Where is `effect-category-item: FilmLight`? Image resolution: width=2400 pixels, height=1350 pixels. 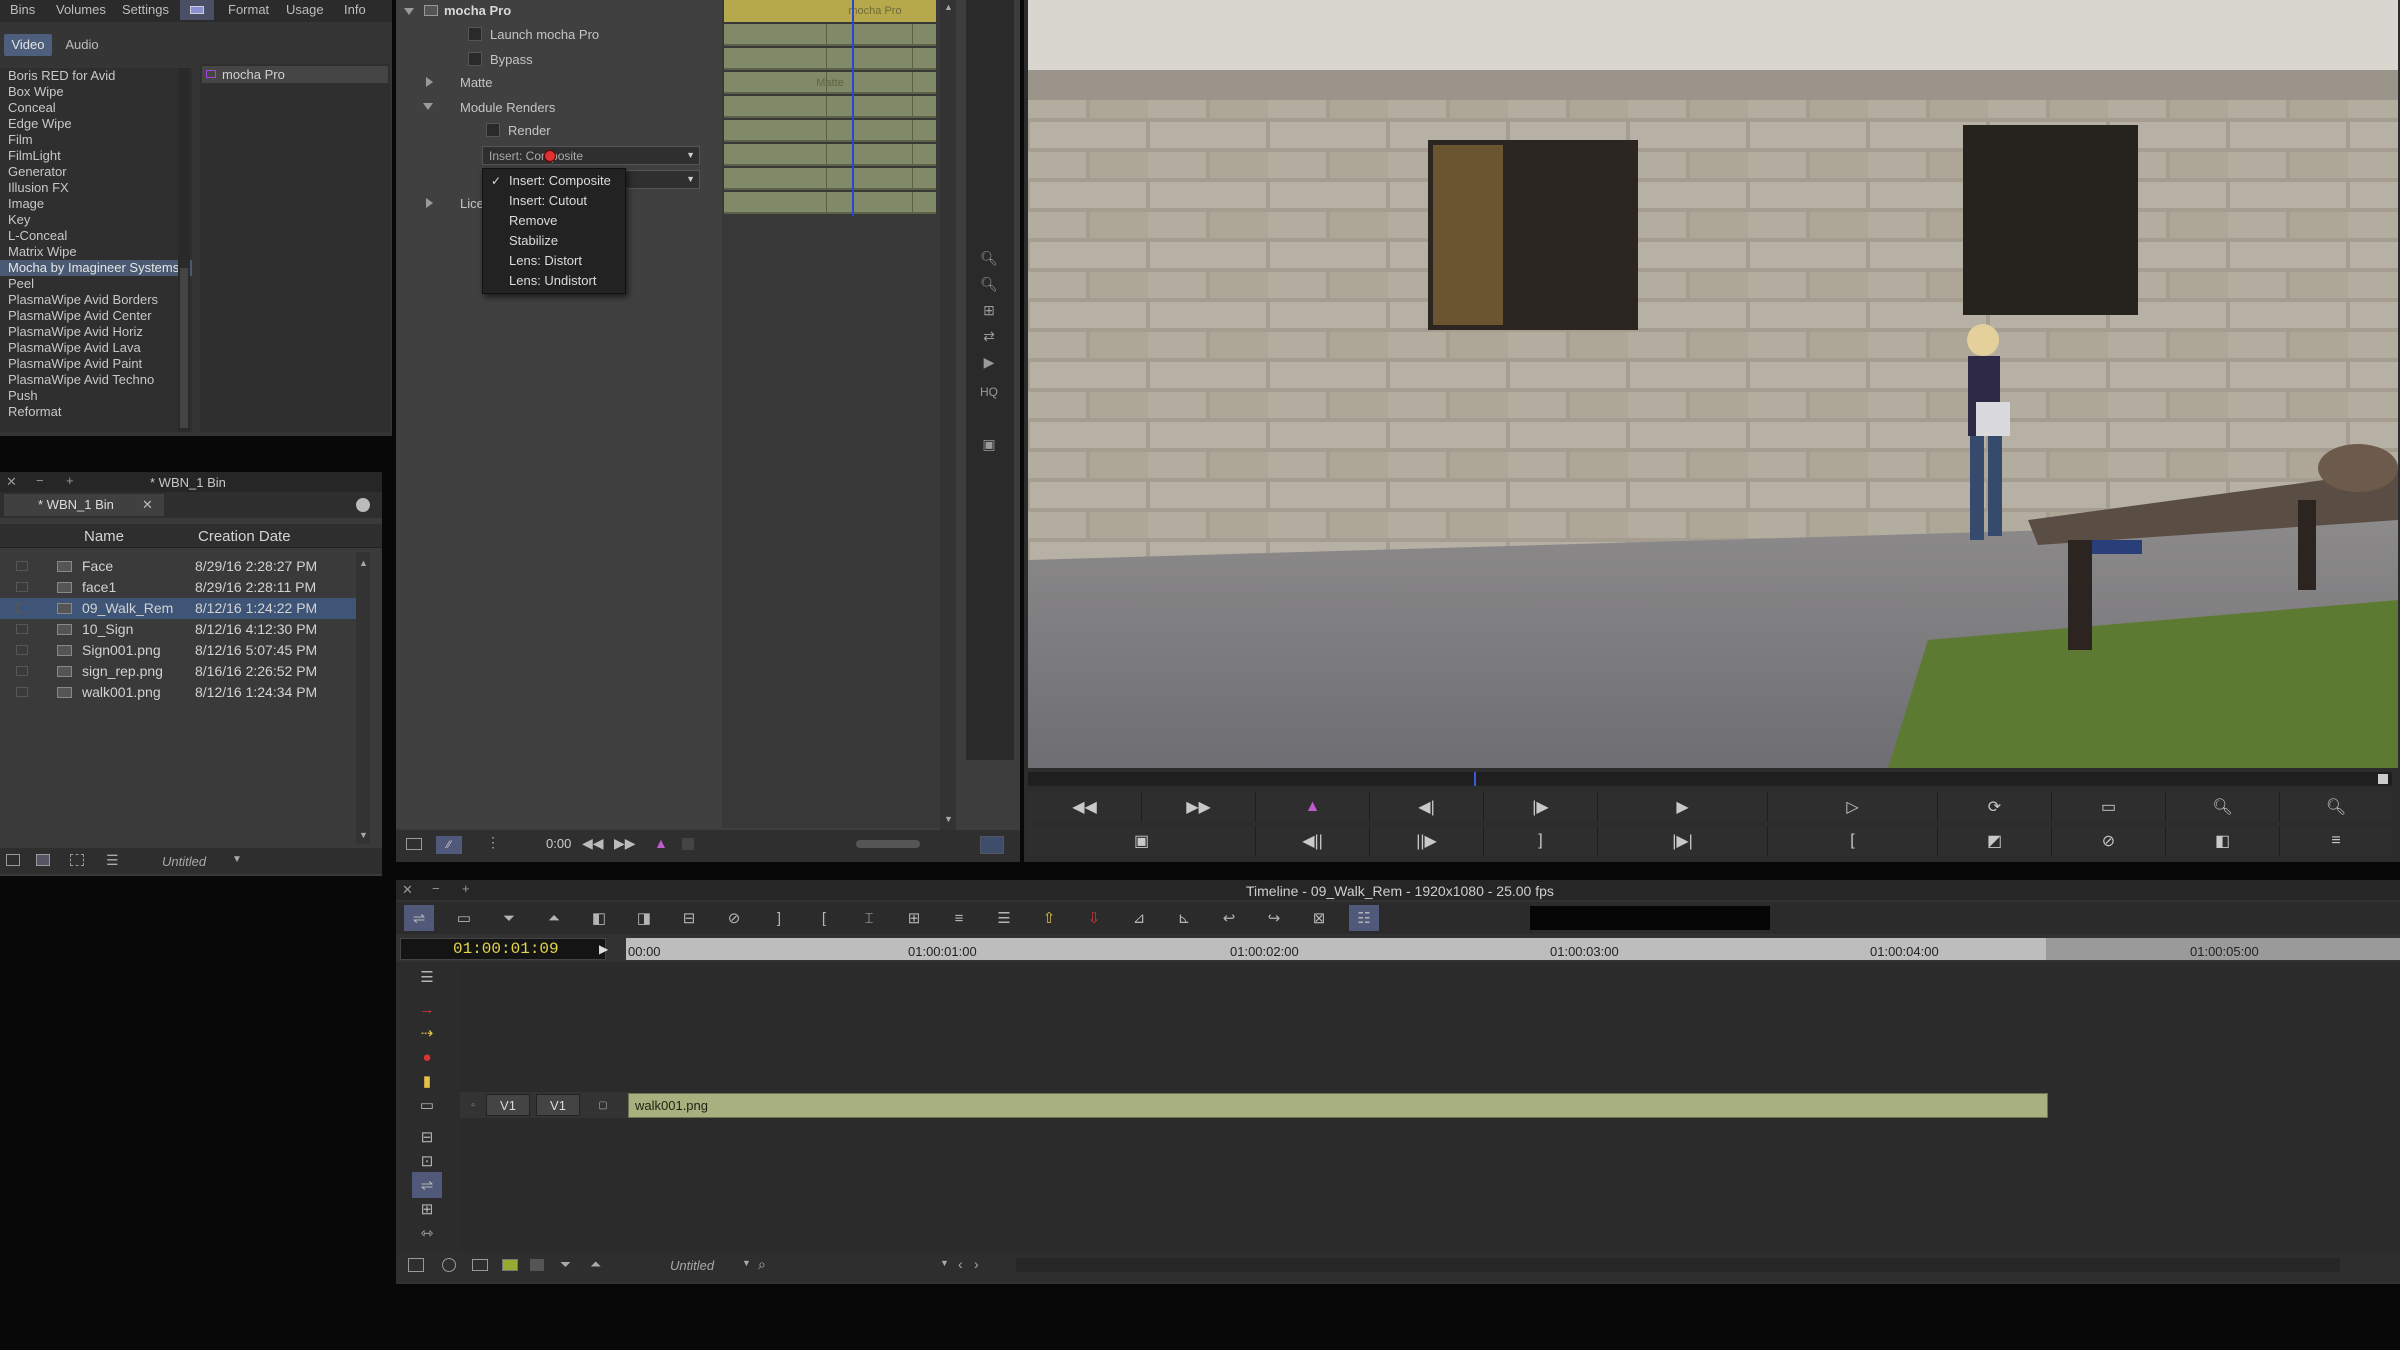 effect-category-item: FilmLight is located at coordinates (96, 156).